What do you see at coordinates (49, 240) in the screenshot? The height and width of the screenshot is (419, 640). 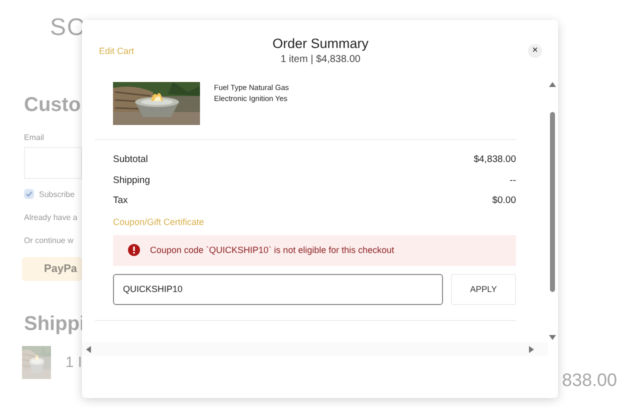 I see `continue-text: Or continue w` at bounding box center [49, 240].